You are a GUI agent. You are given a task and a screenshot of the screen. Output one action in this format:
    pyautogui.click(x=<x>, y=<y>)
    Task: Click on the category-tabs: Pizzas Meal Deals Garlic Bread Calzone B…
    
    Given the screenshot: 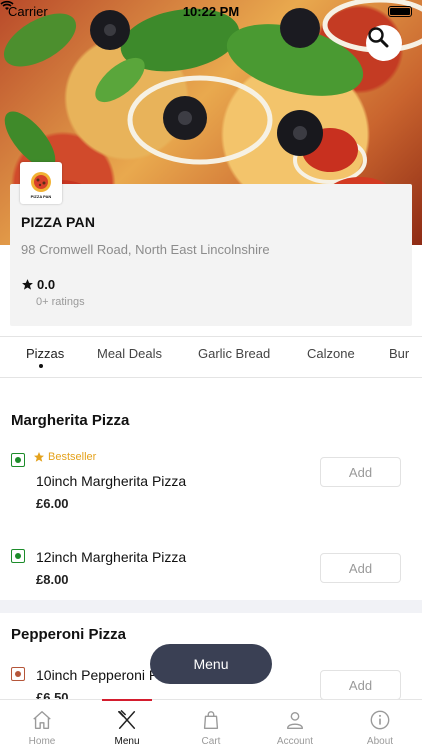 What is the action you would take?
    pyautogui.click(x=211, y=357)
    